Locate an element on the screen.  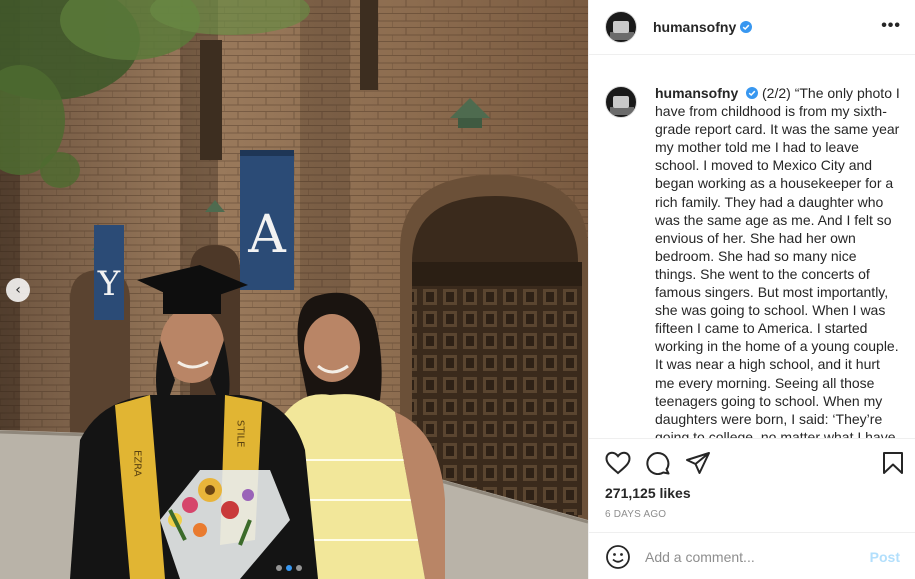
emoji-icon is located at coordinates (618, 557).